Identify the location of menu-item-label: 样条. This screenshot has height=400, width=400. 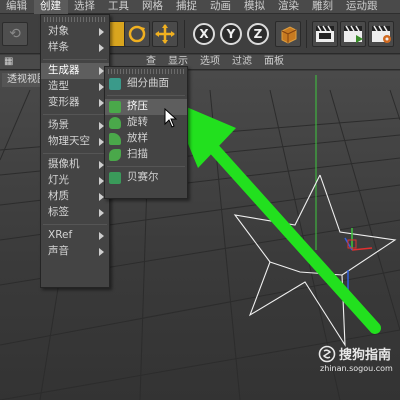
(58, 47).